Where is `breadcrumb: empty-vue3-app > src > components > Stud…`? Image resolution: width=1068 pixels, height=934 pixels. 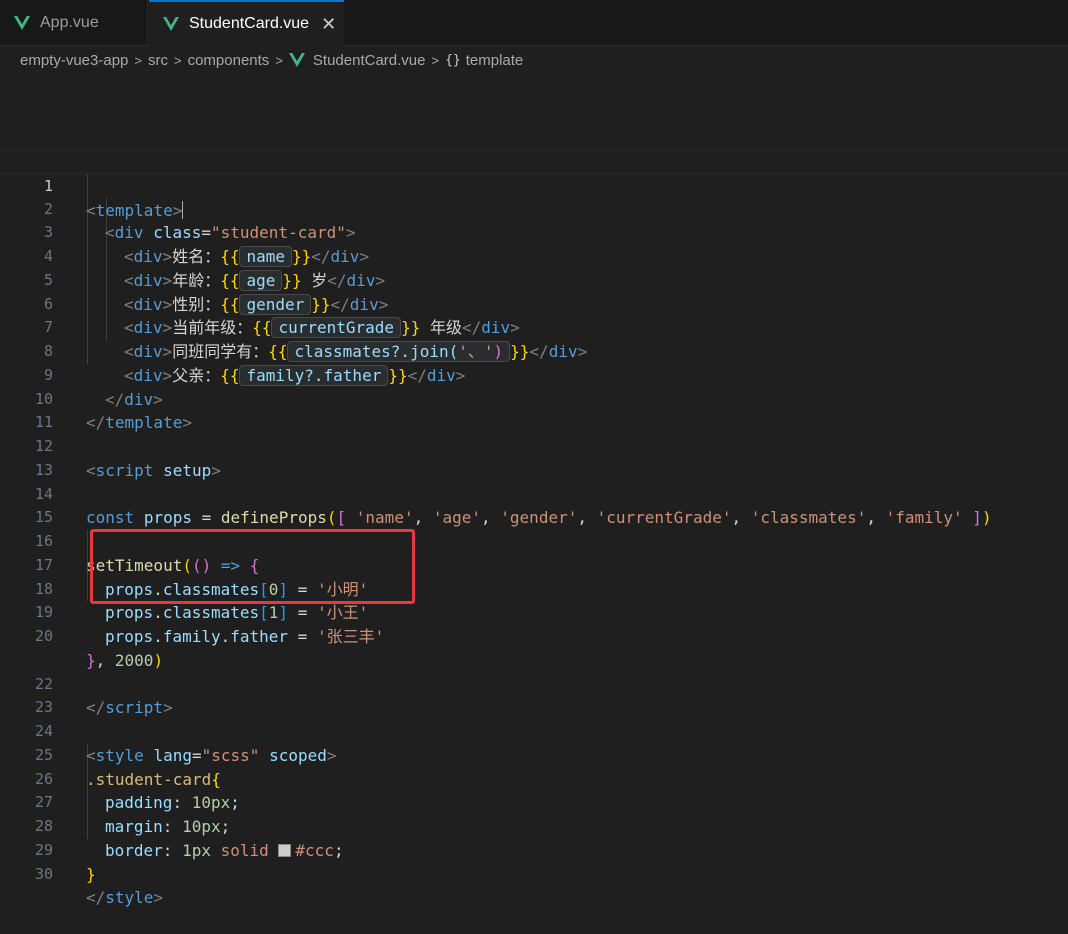
breadcrumb: empty-vue3-app > src > components > Stud… is located at coordinates (271, 60).